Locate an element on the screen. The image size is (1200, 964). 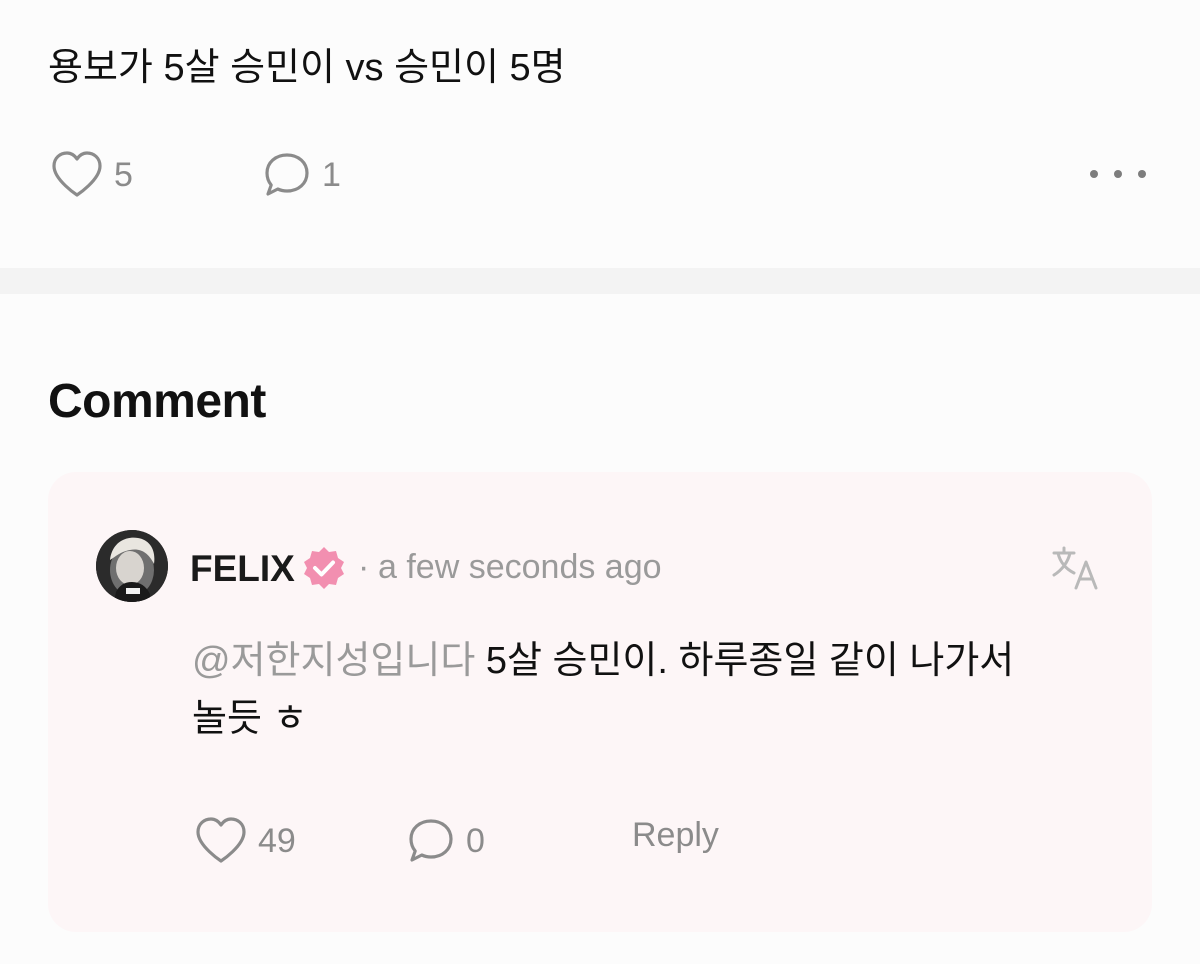
avatar-image is located at coordinates (132, 566).